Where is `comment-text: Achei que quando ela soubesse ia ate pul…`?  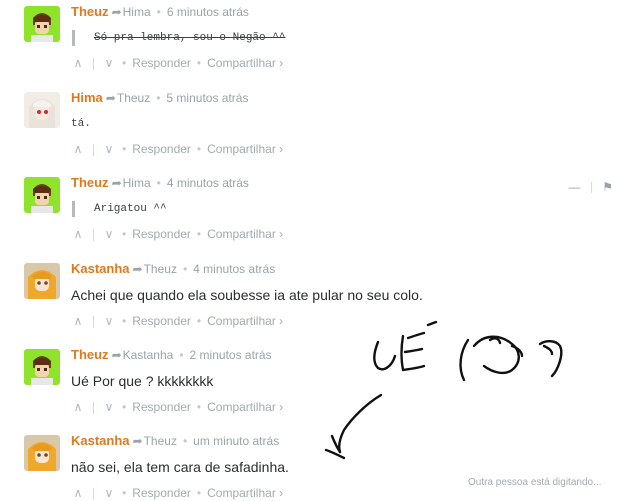
comment-text: Achei que quando ela soubesse ia ate pul… is located at coordinates (247, 295).